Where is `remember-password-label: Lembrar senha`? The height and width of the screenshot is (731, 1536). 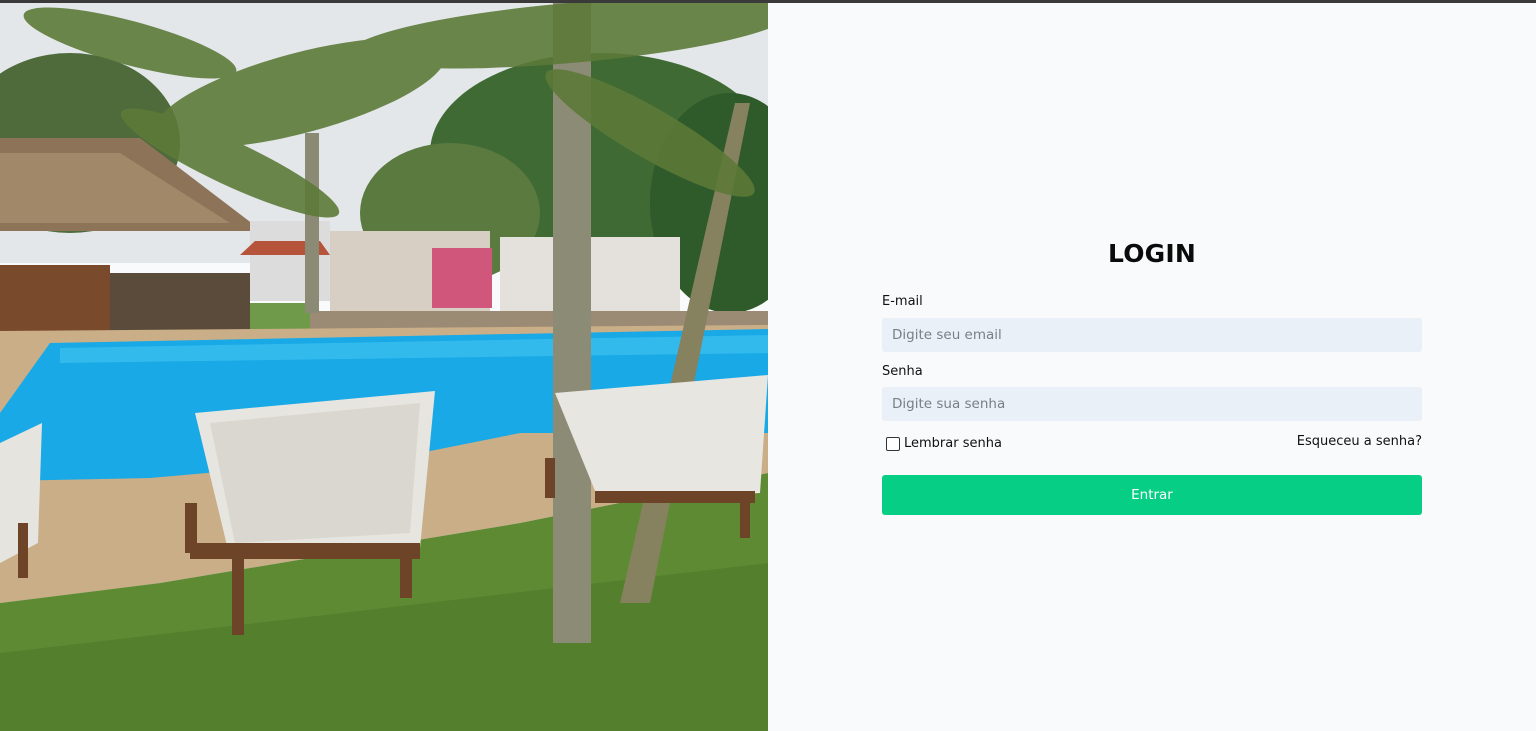
remember-password-label: Lembrar senha is located at coordinates (953, 443).